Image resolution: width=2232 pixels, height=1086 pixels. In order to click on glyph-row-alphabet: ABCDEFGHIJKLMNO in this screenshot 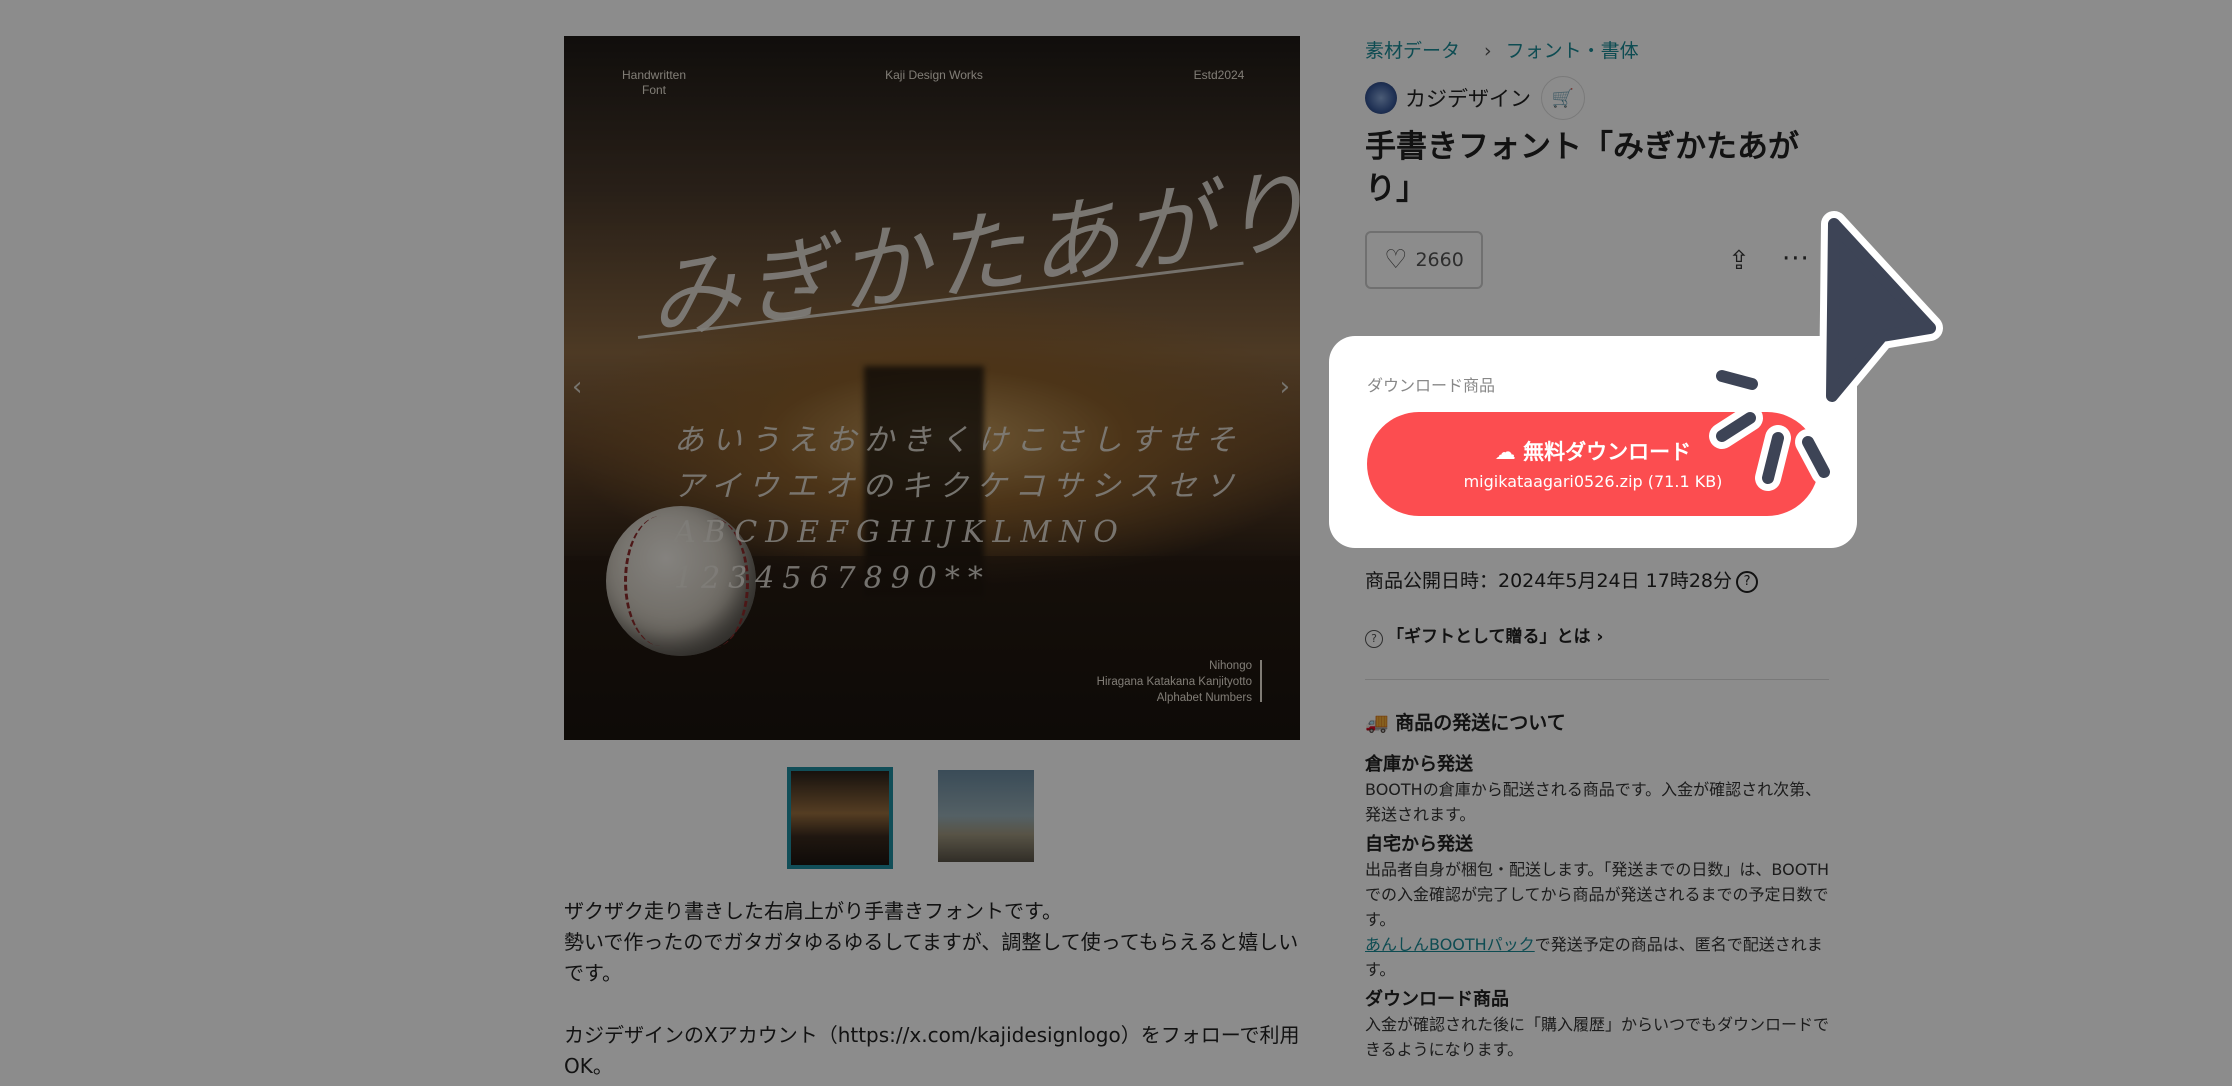, I will do `click(900, 532)`.